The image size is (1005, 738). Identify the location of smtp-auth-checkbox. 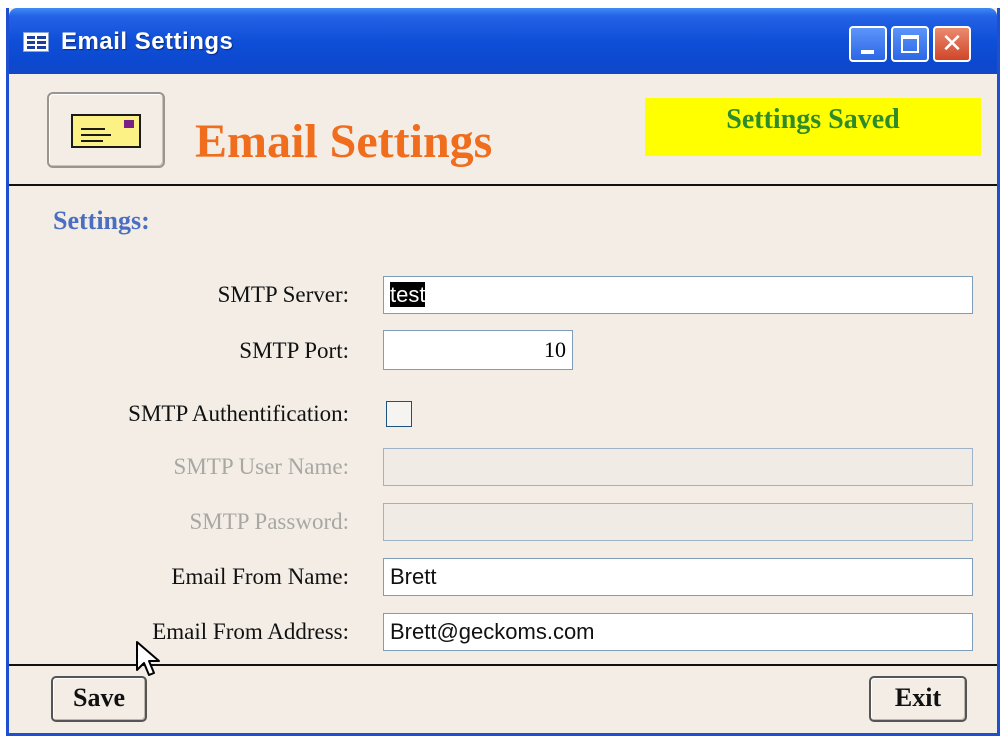
(399, 414).